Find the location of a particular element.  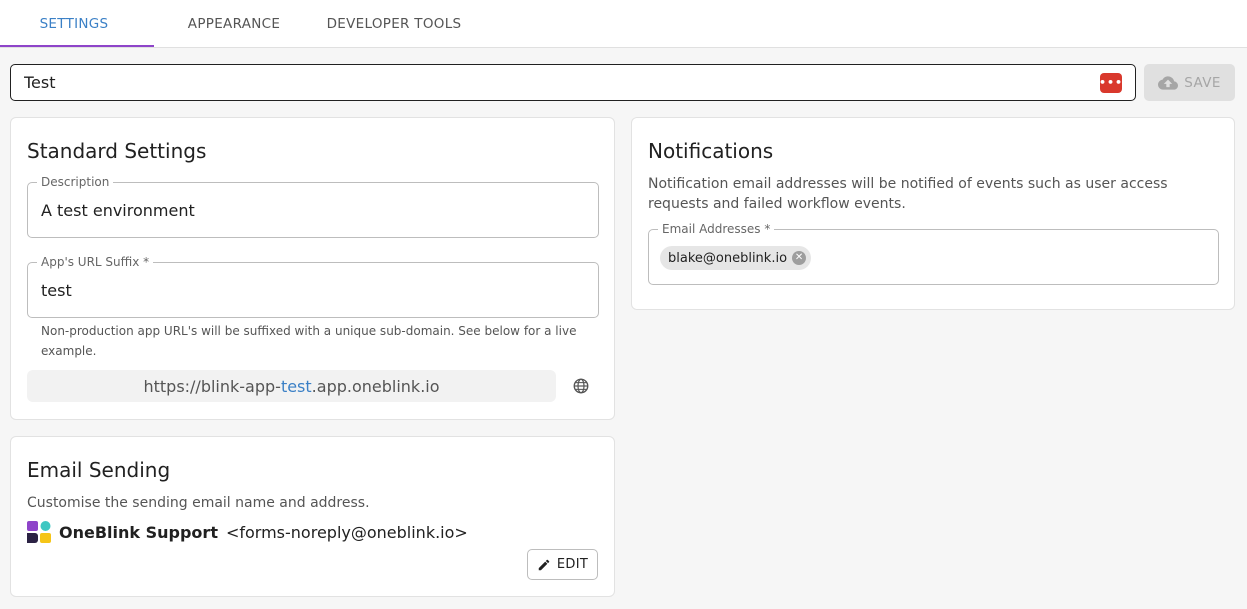

edit-button-label: EDIT is located at coordinates (572, 564).